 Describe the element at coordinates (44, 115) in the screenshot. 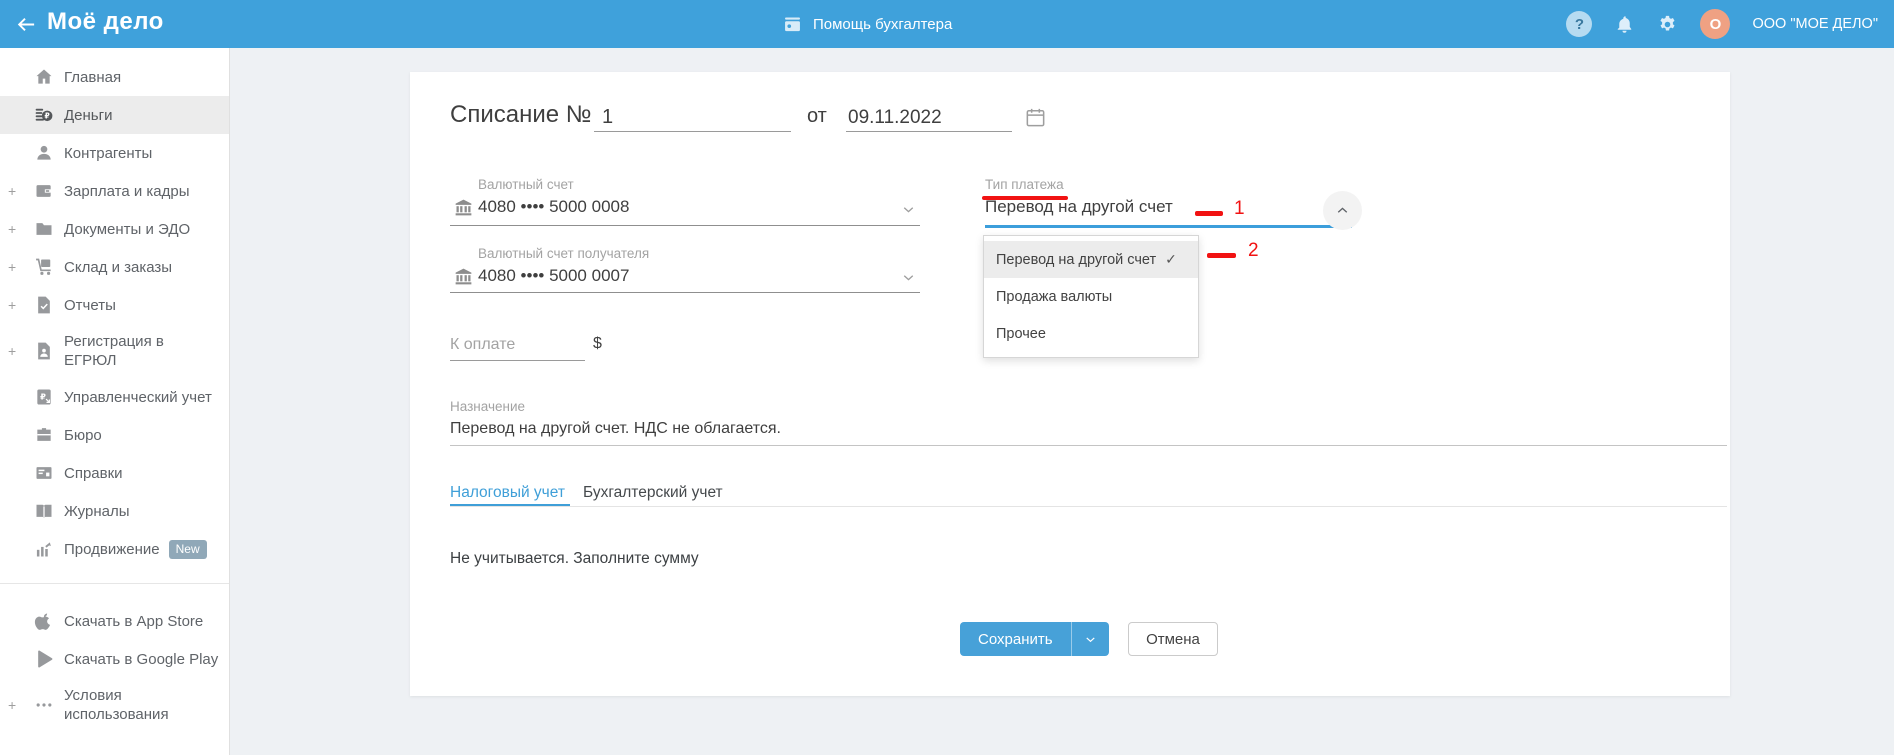

I see `money-icon: ₽` at that location.